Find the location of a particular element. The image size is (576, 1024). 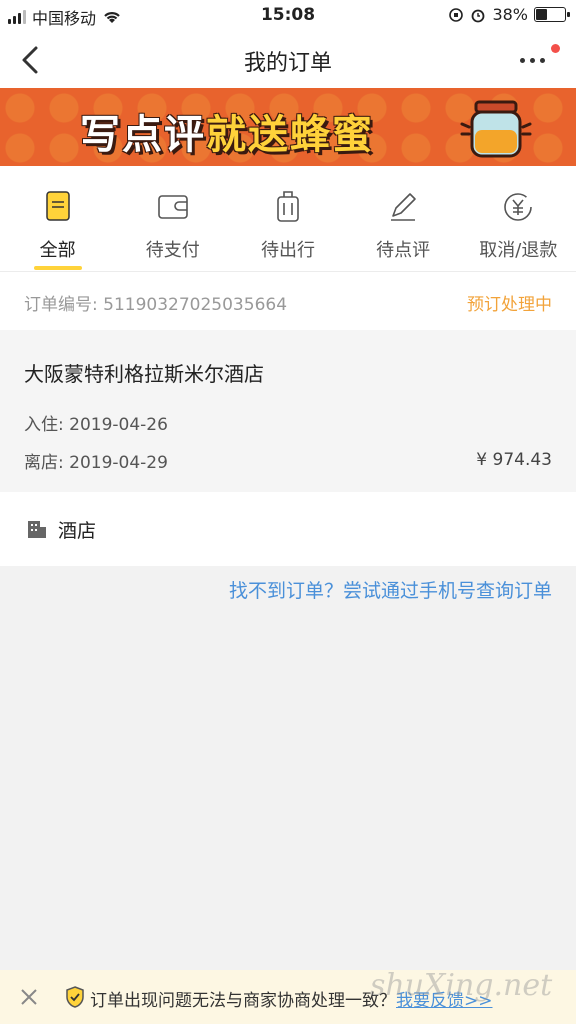

building-icon is located at coordinates (37, 529).